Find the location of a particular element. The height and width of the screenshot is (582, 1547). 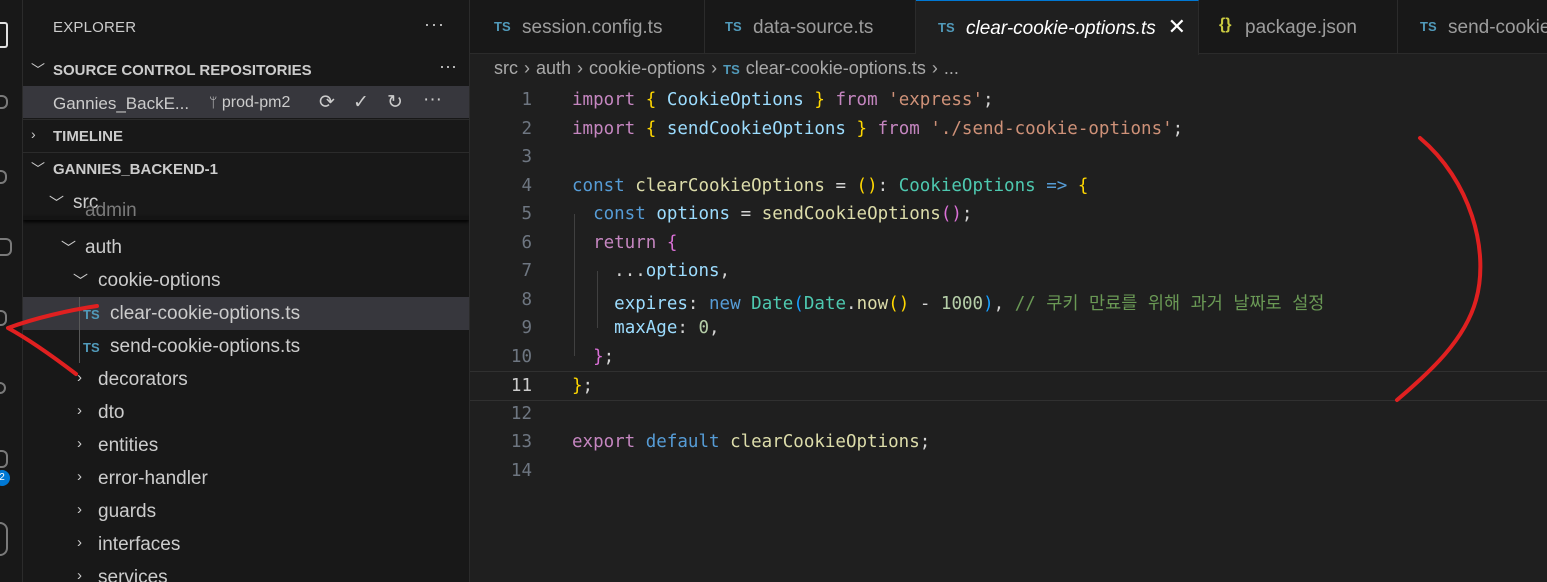

tab-label: data-source.ts is located at coordinates (813, 27).